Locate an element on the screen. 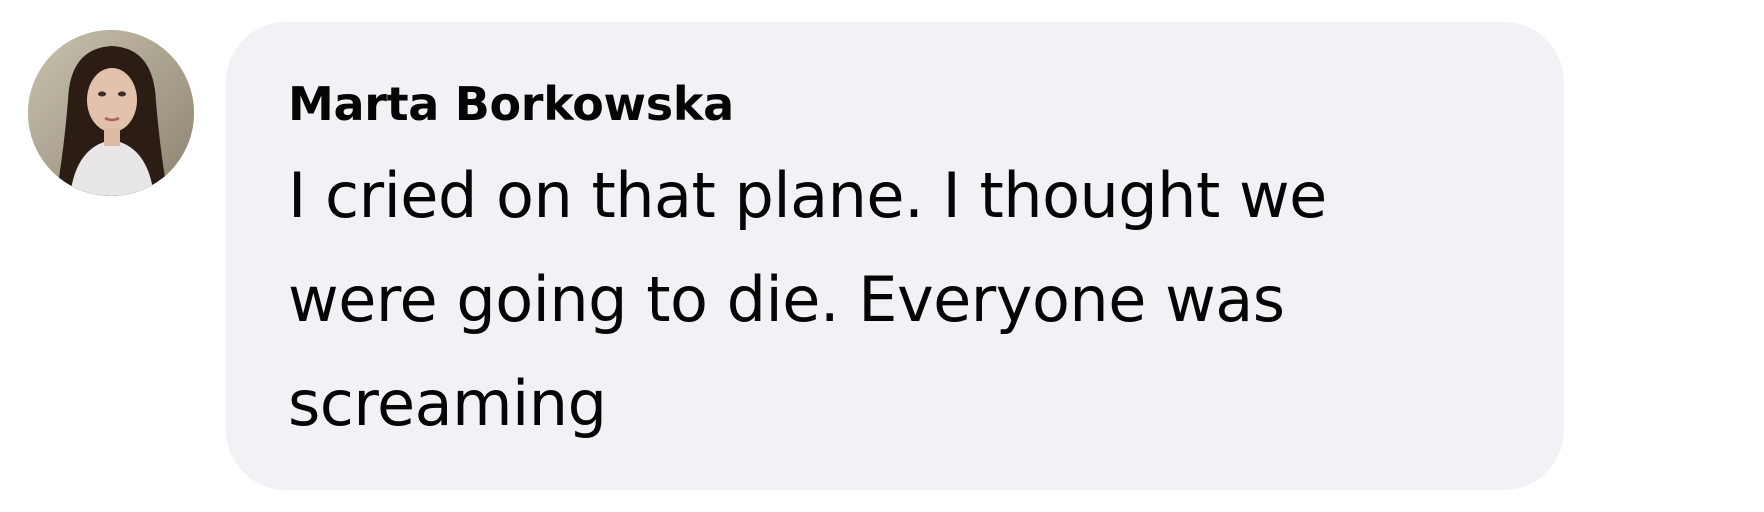 The image size is (1764, 512). avatar is located at coordinates (111, 113).